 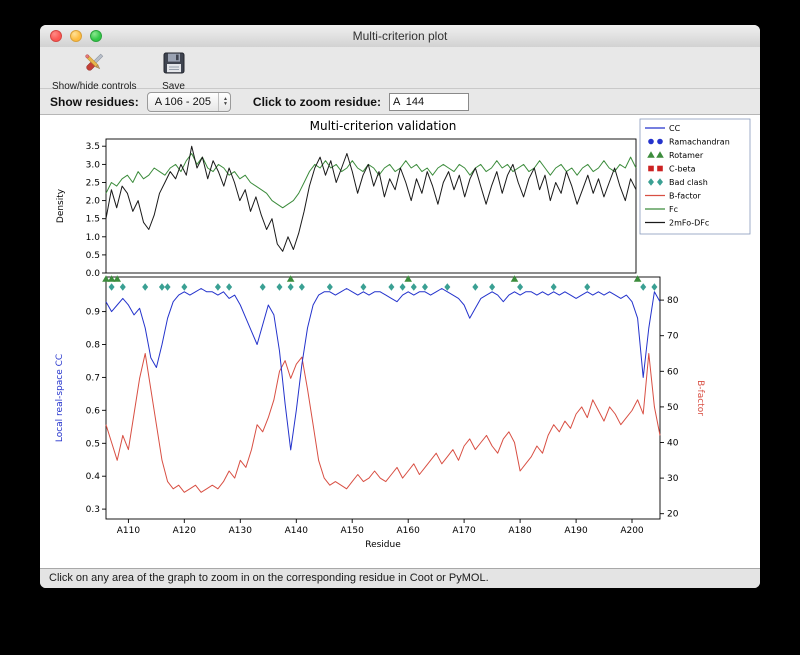 I want to click on density-subplot, so click(x=371, y=206).